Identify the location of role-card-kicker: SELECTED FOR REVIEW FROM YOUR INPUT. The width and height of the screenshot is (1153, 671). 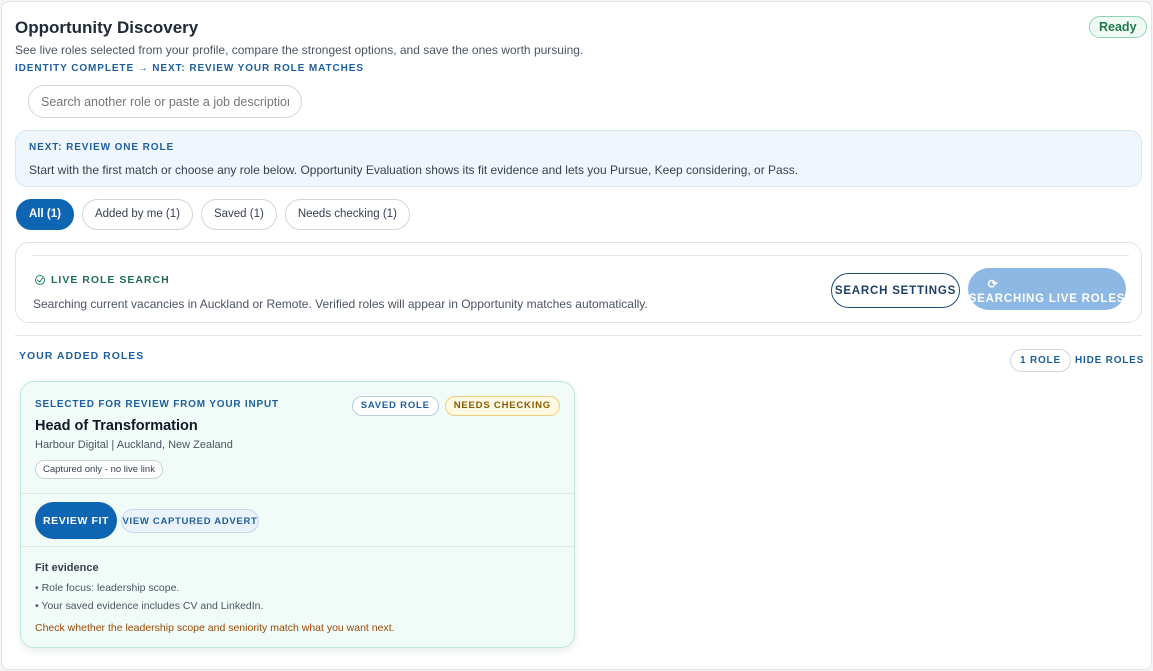
(157, 404).